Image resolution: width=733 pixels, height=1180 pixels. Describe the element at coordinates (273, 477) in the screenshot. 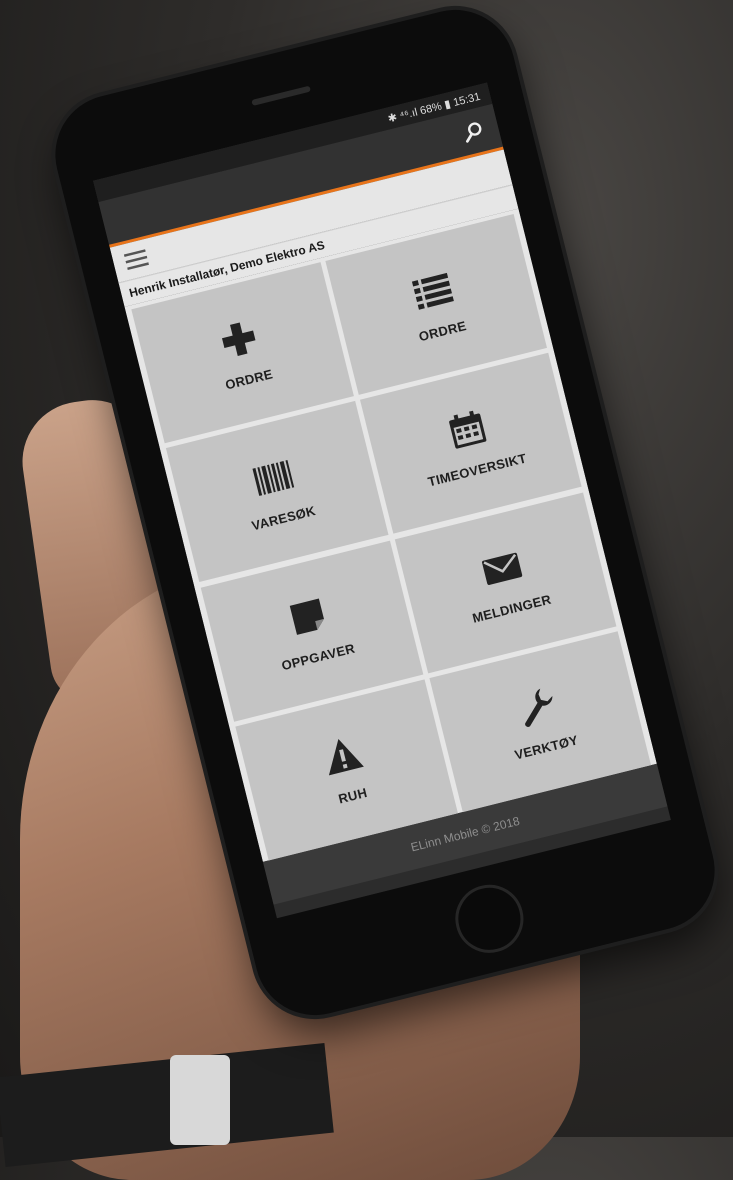

I see `barcode-icon` at that location.